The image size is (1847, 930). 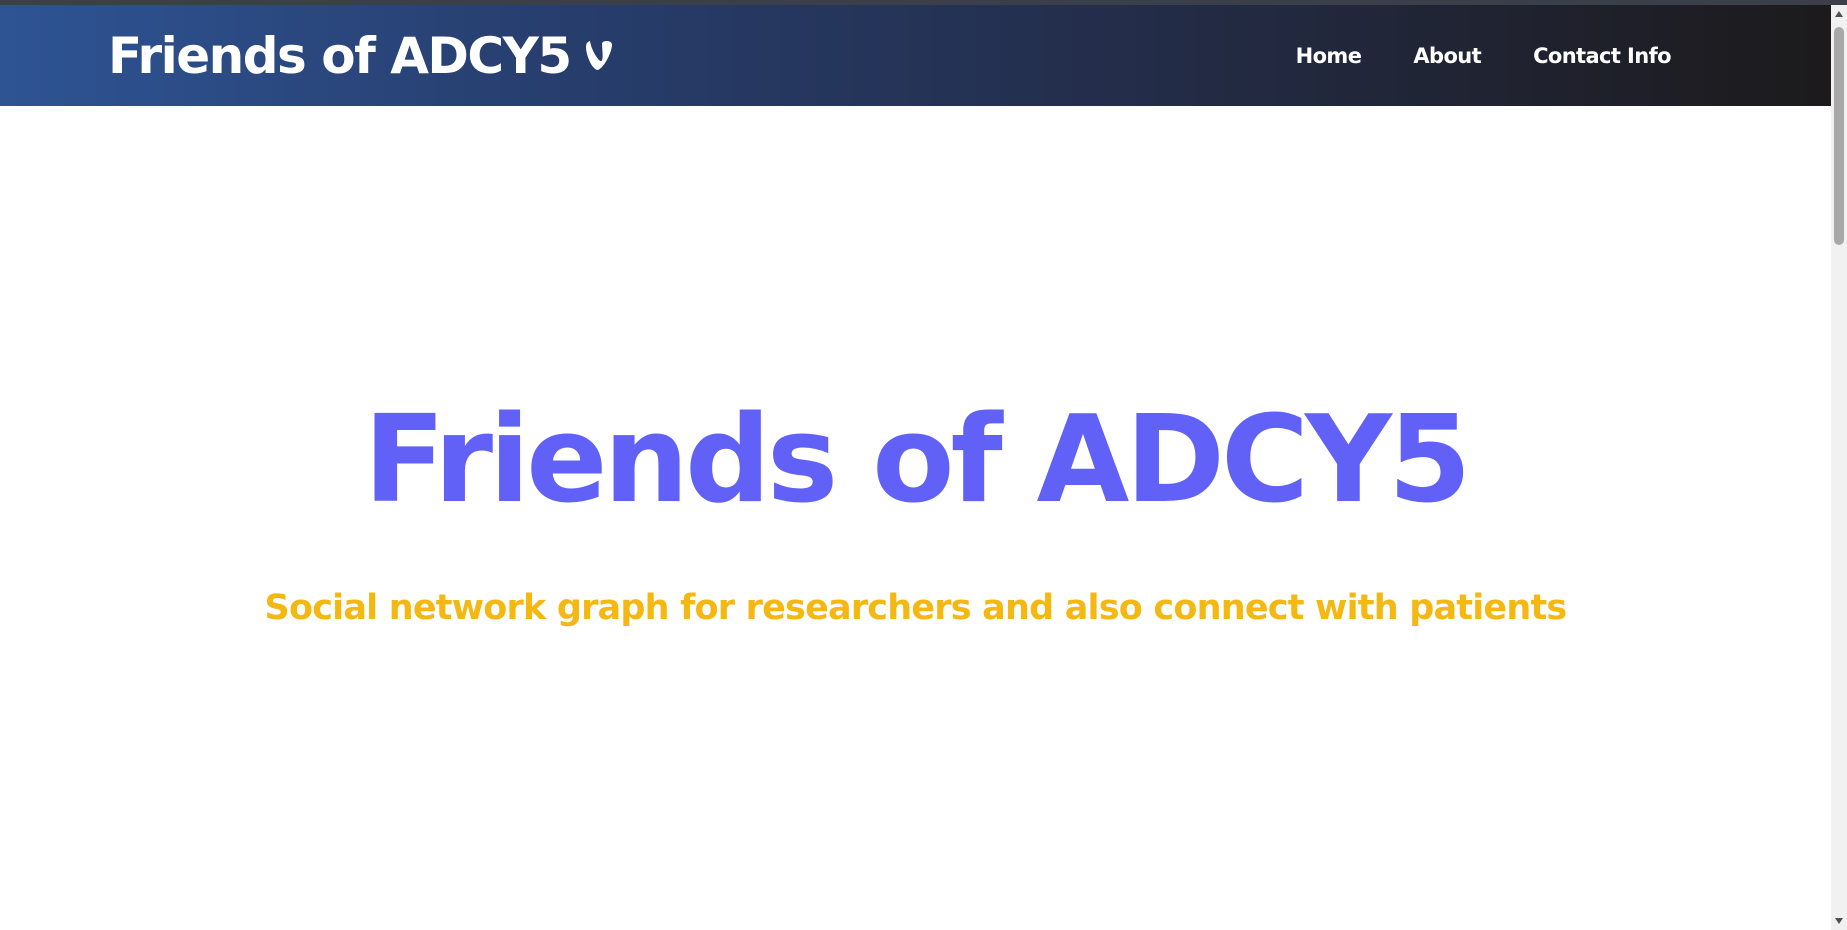 What do you see at coordinates (340, 56) in the screenshot?
I see `brand-title: Friends of ADCY5` at bounding box center [340, 56].